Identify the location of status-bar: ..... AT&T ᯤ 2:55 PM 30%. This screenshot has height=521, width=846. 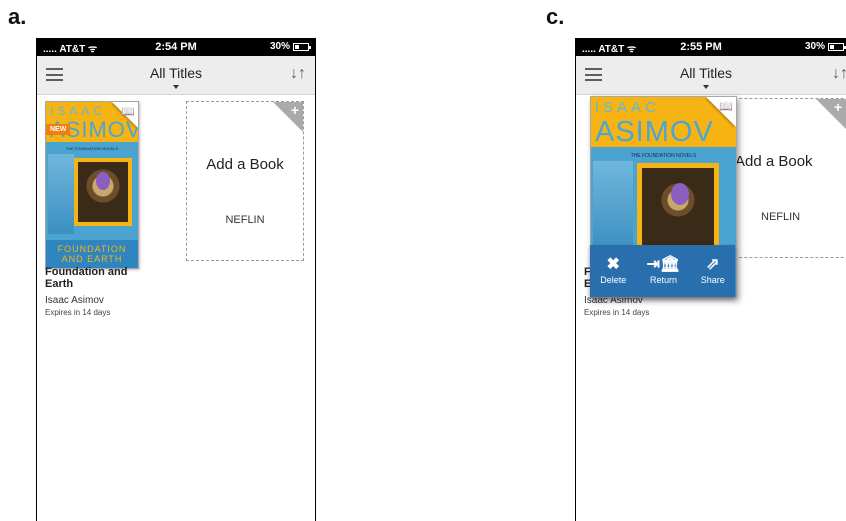
(711, 47).